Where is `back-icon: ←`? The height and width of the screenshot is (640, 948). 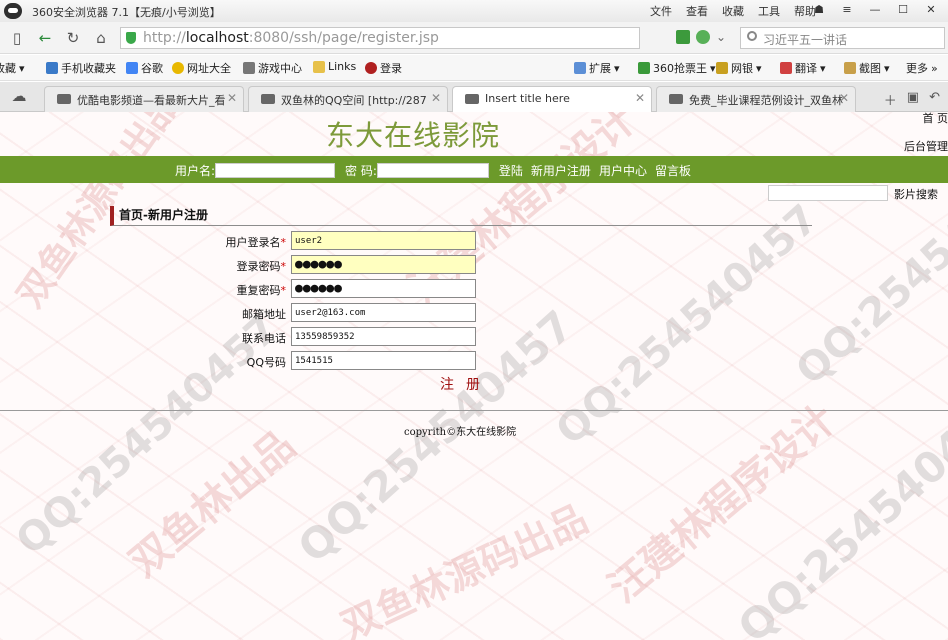 back-icon: ← is located at coordinates (45, 38).